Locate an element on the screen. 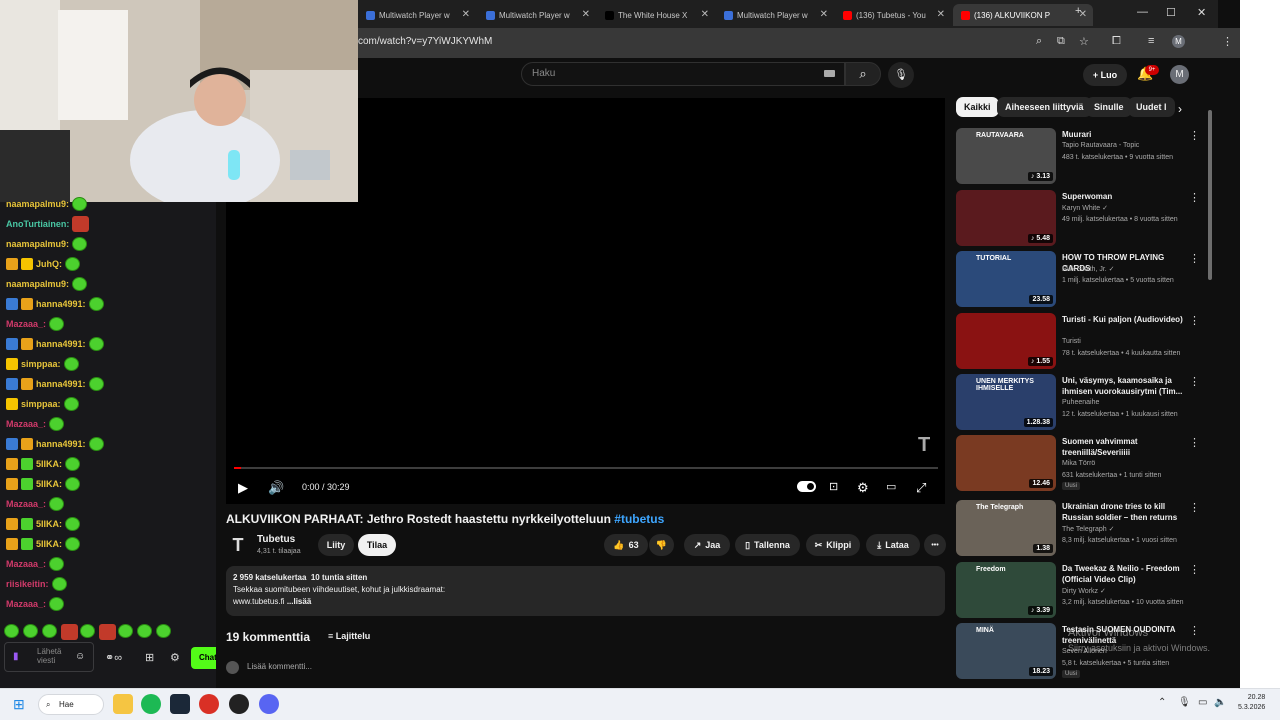 Image resolution: width=1280 pixels, height=720 pixels. youtube-avatar: M is located at coordinates (1179, 74).